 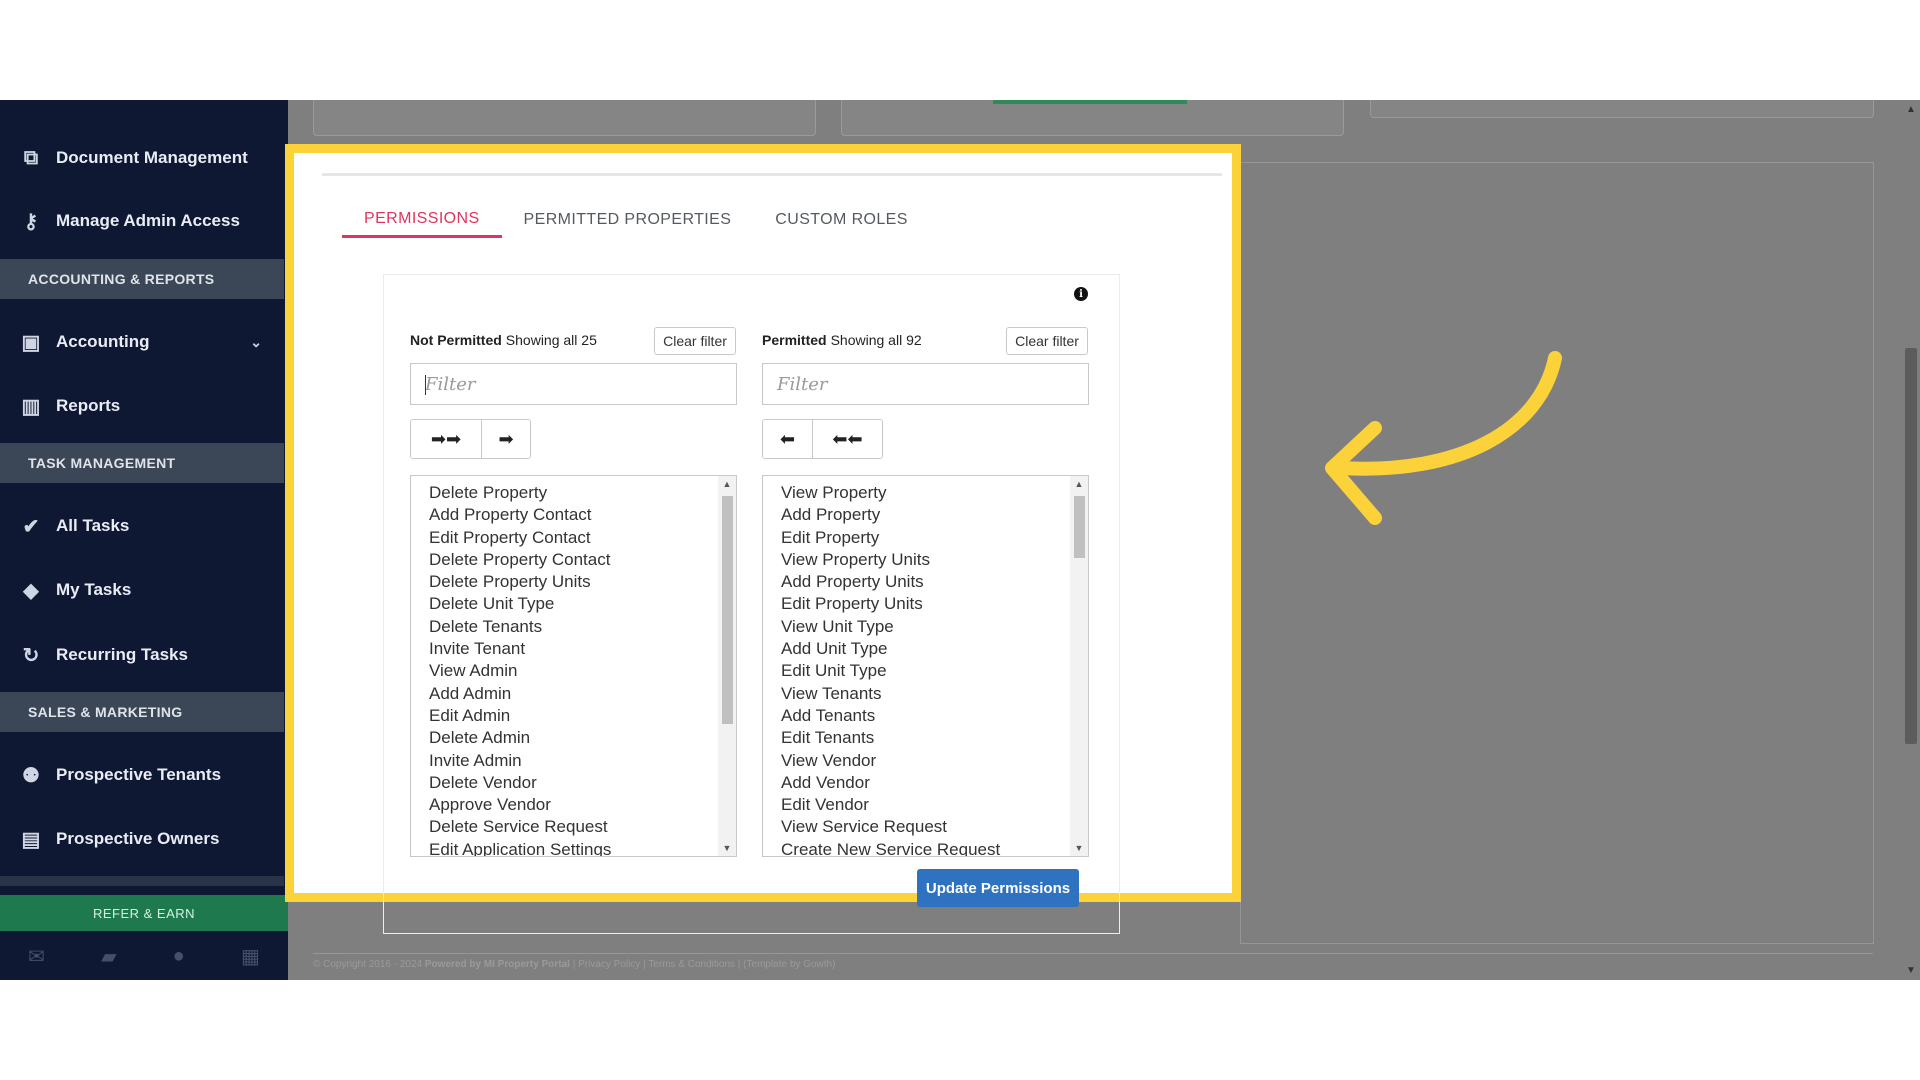 What do you see at coordinates (142, 526) in the screenshot?
I see `sidebar-item-all-tasks: ✔ All Tasks` at bounding box center [142, 526].